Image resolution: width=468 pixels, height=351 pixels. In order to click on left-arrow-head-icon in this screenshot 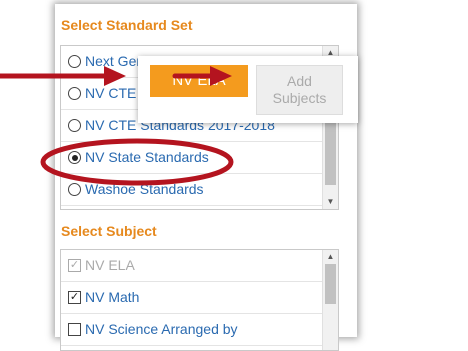, I will do `click(115, 76)`.